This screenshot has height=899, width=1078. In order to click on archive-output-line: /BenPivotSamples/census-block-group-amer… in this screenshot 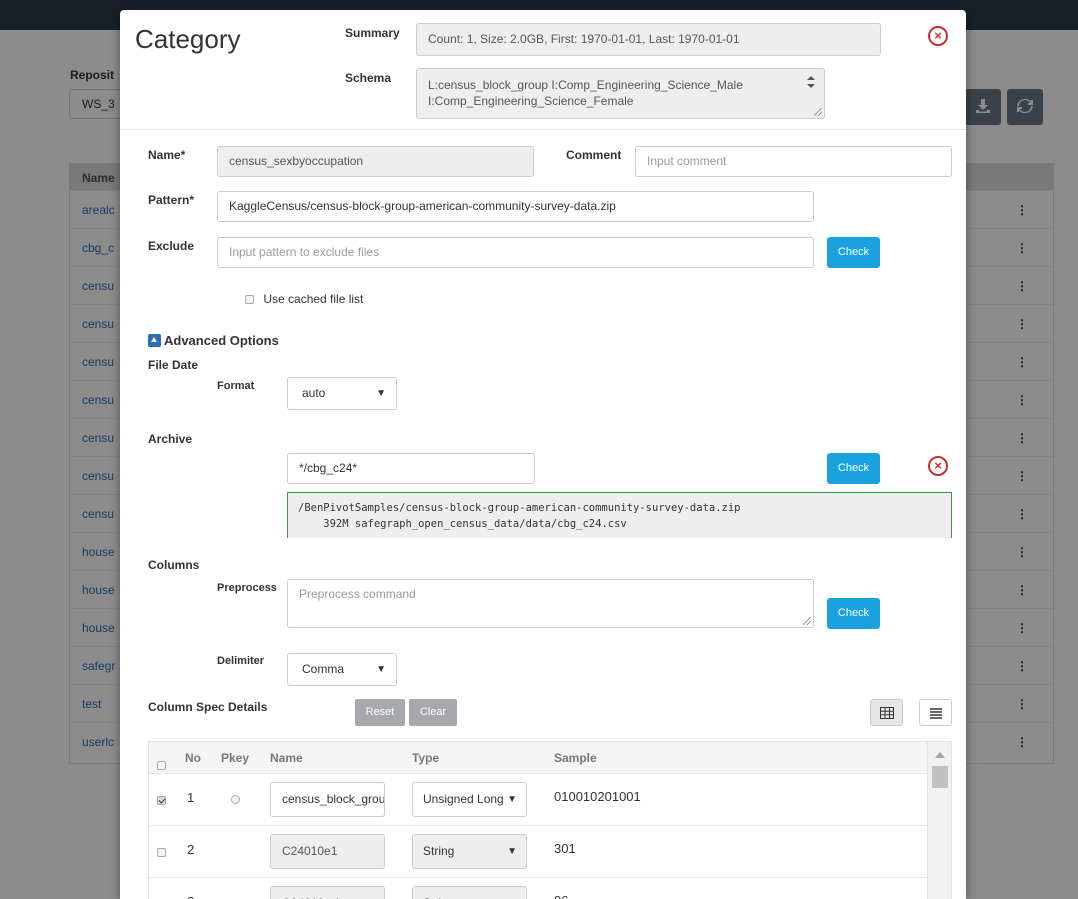, I will do `click(519, 508)`.